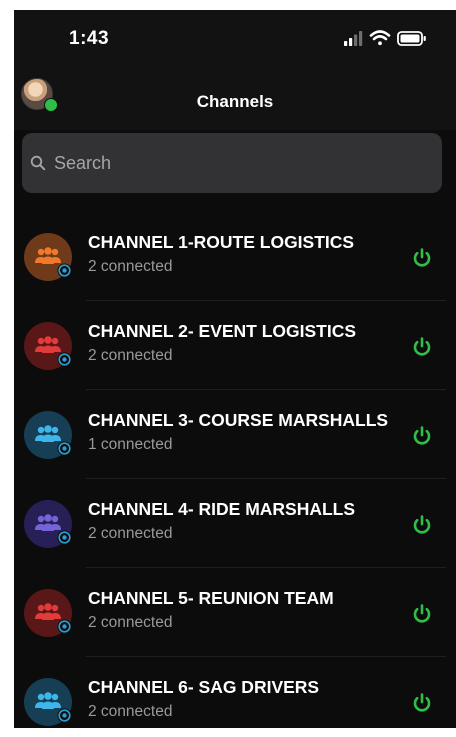 This screenshot has width=456, height=737. Describe the element at coordinates (235, 612) in the screenshot. I see `channel-row: CHANNEL 5- REUNION TEAM 2 connected` at that location.